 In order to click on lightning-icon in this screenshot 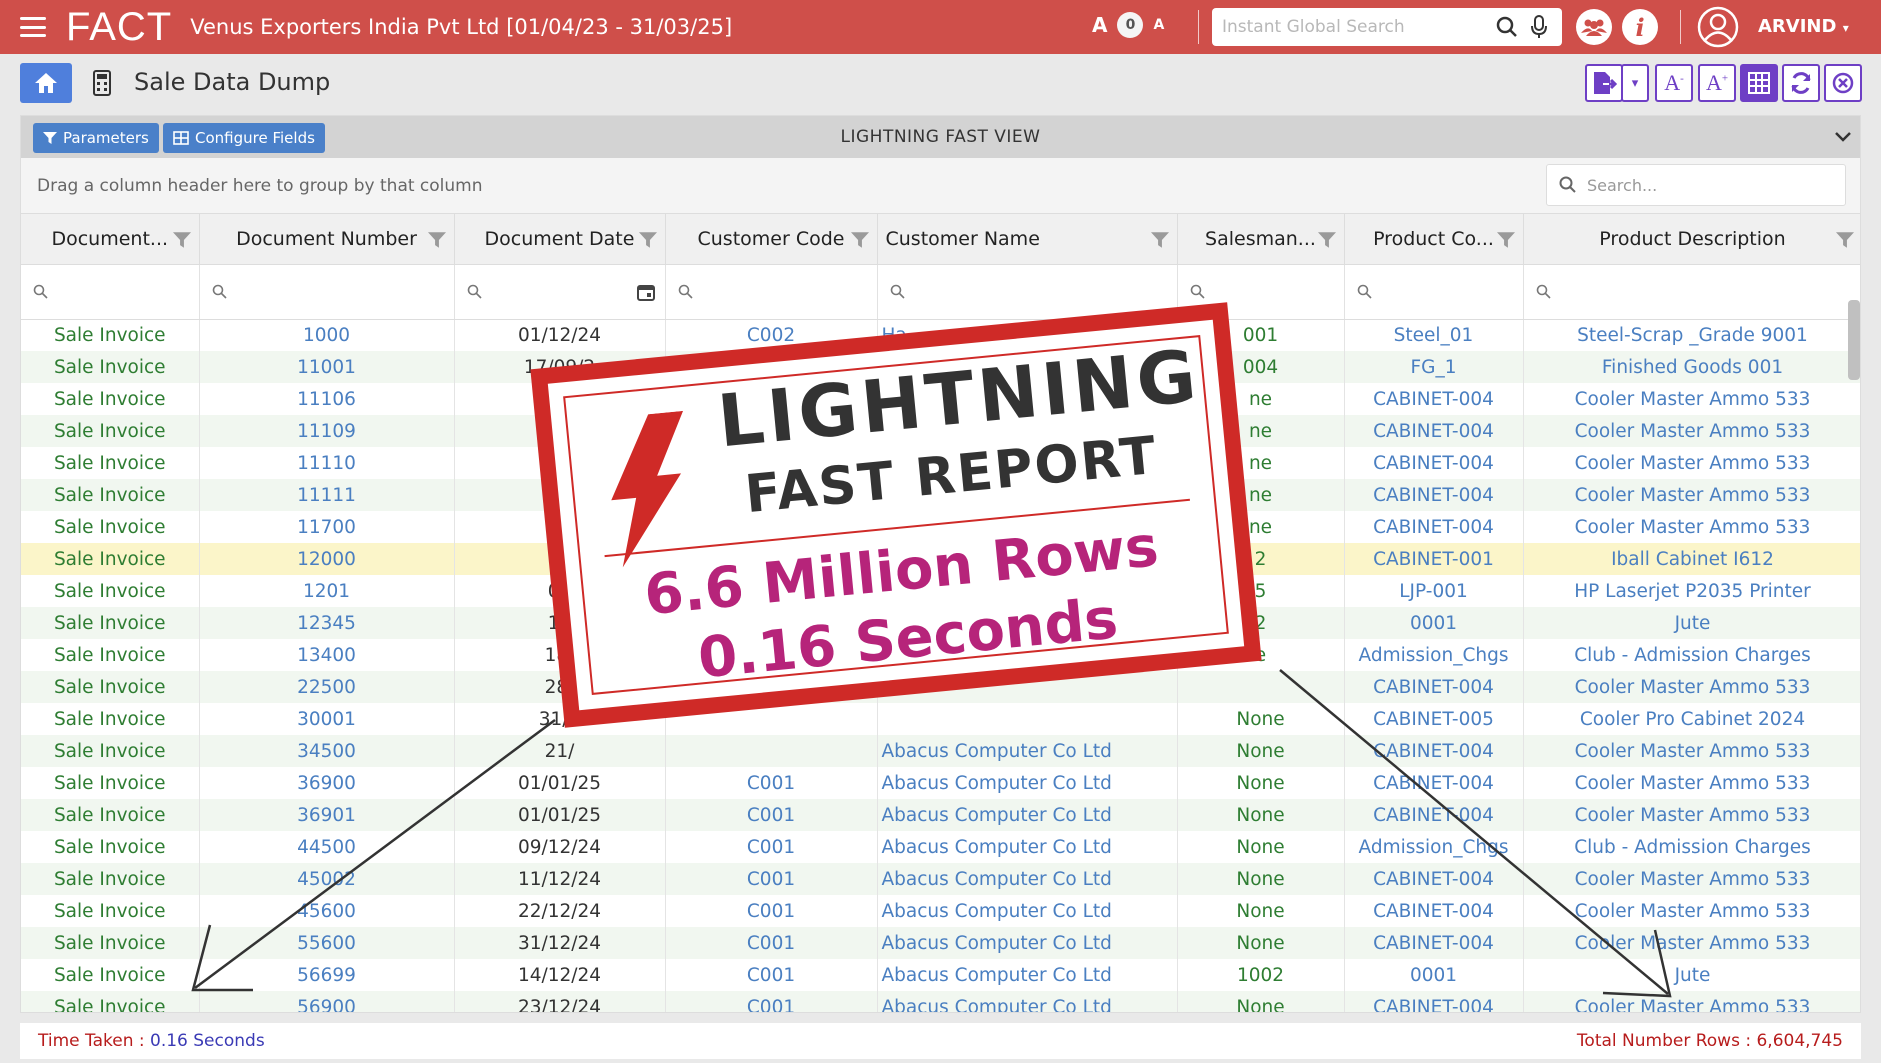, I will do `click(647, 489)`.